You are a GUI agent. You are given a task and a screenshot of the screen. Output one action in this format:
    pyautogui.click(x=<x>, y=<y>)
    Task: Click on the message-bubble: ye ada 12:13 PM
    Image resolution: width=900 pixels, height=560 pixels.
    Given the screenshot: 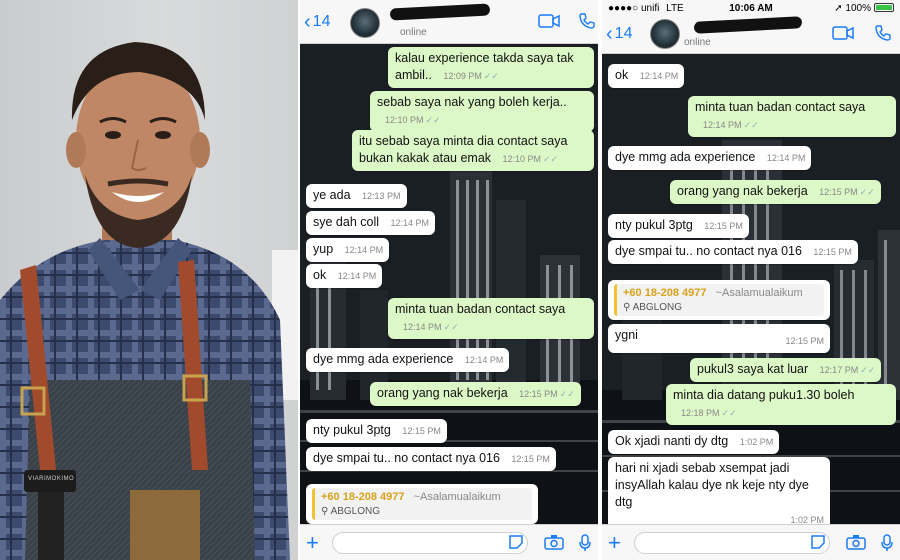 What is the action you would take?
    pyautogui.click(x=356, y=196)
    